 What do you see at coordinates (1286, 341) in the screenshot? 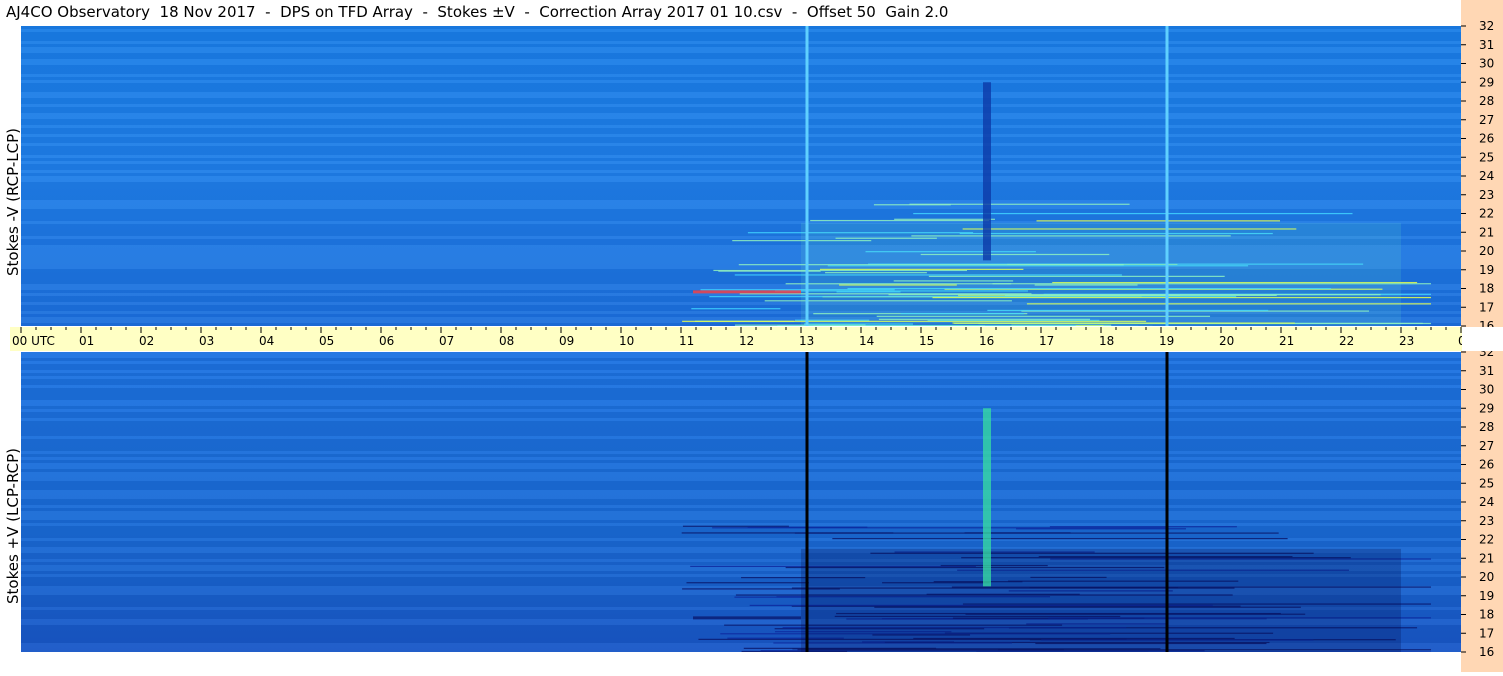
I see `time-tick-label: 21` at bounding box center [1286, 341].